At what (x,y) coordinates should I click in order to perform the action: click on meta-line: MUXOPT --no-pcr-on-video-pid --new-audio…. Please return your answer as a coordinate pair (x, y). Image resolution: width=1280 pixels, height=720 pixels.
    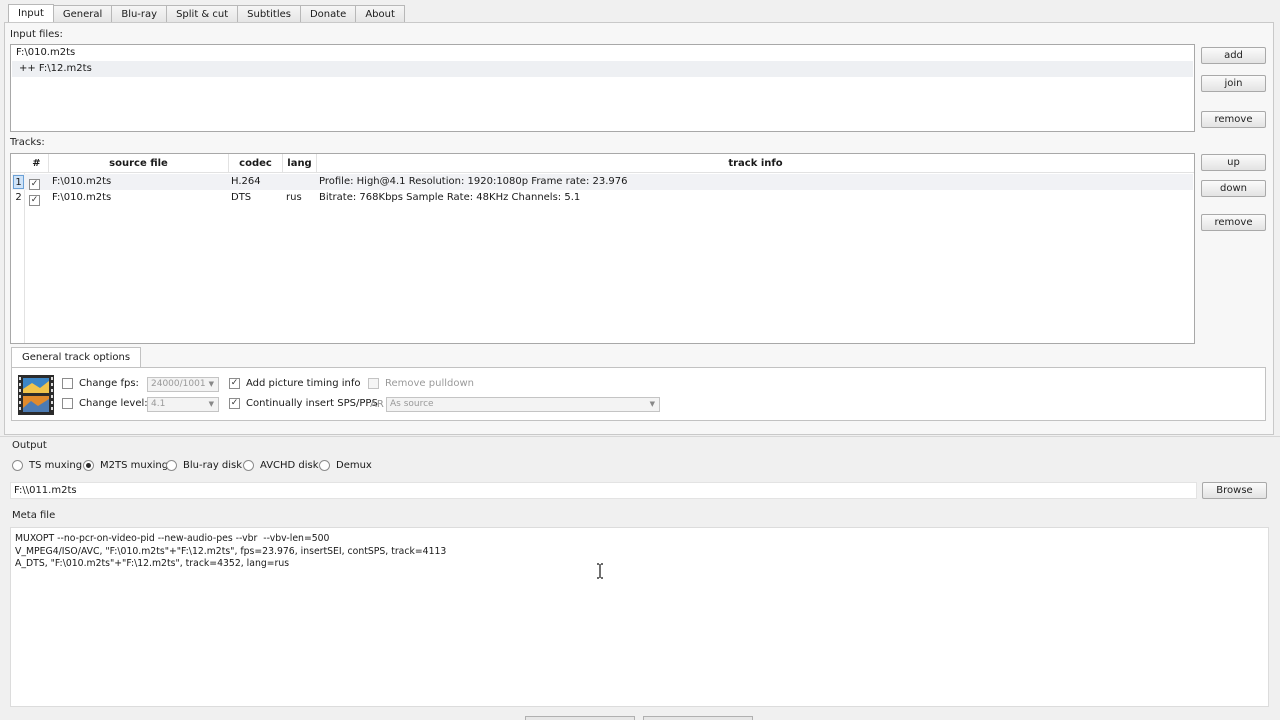
    Looking at the image, I should click on (172, 538).